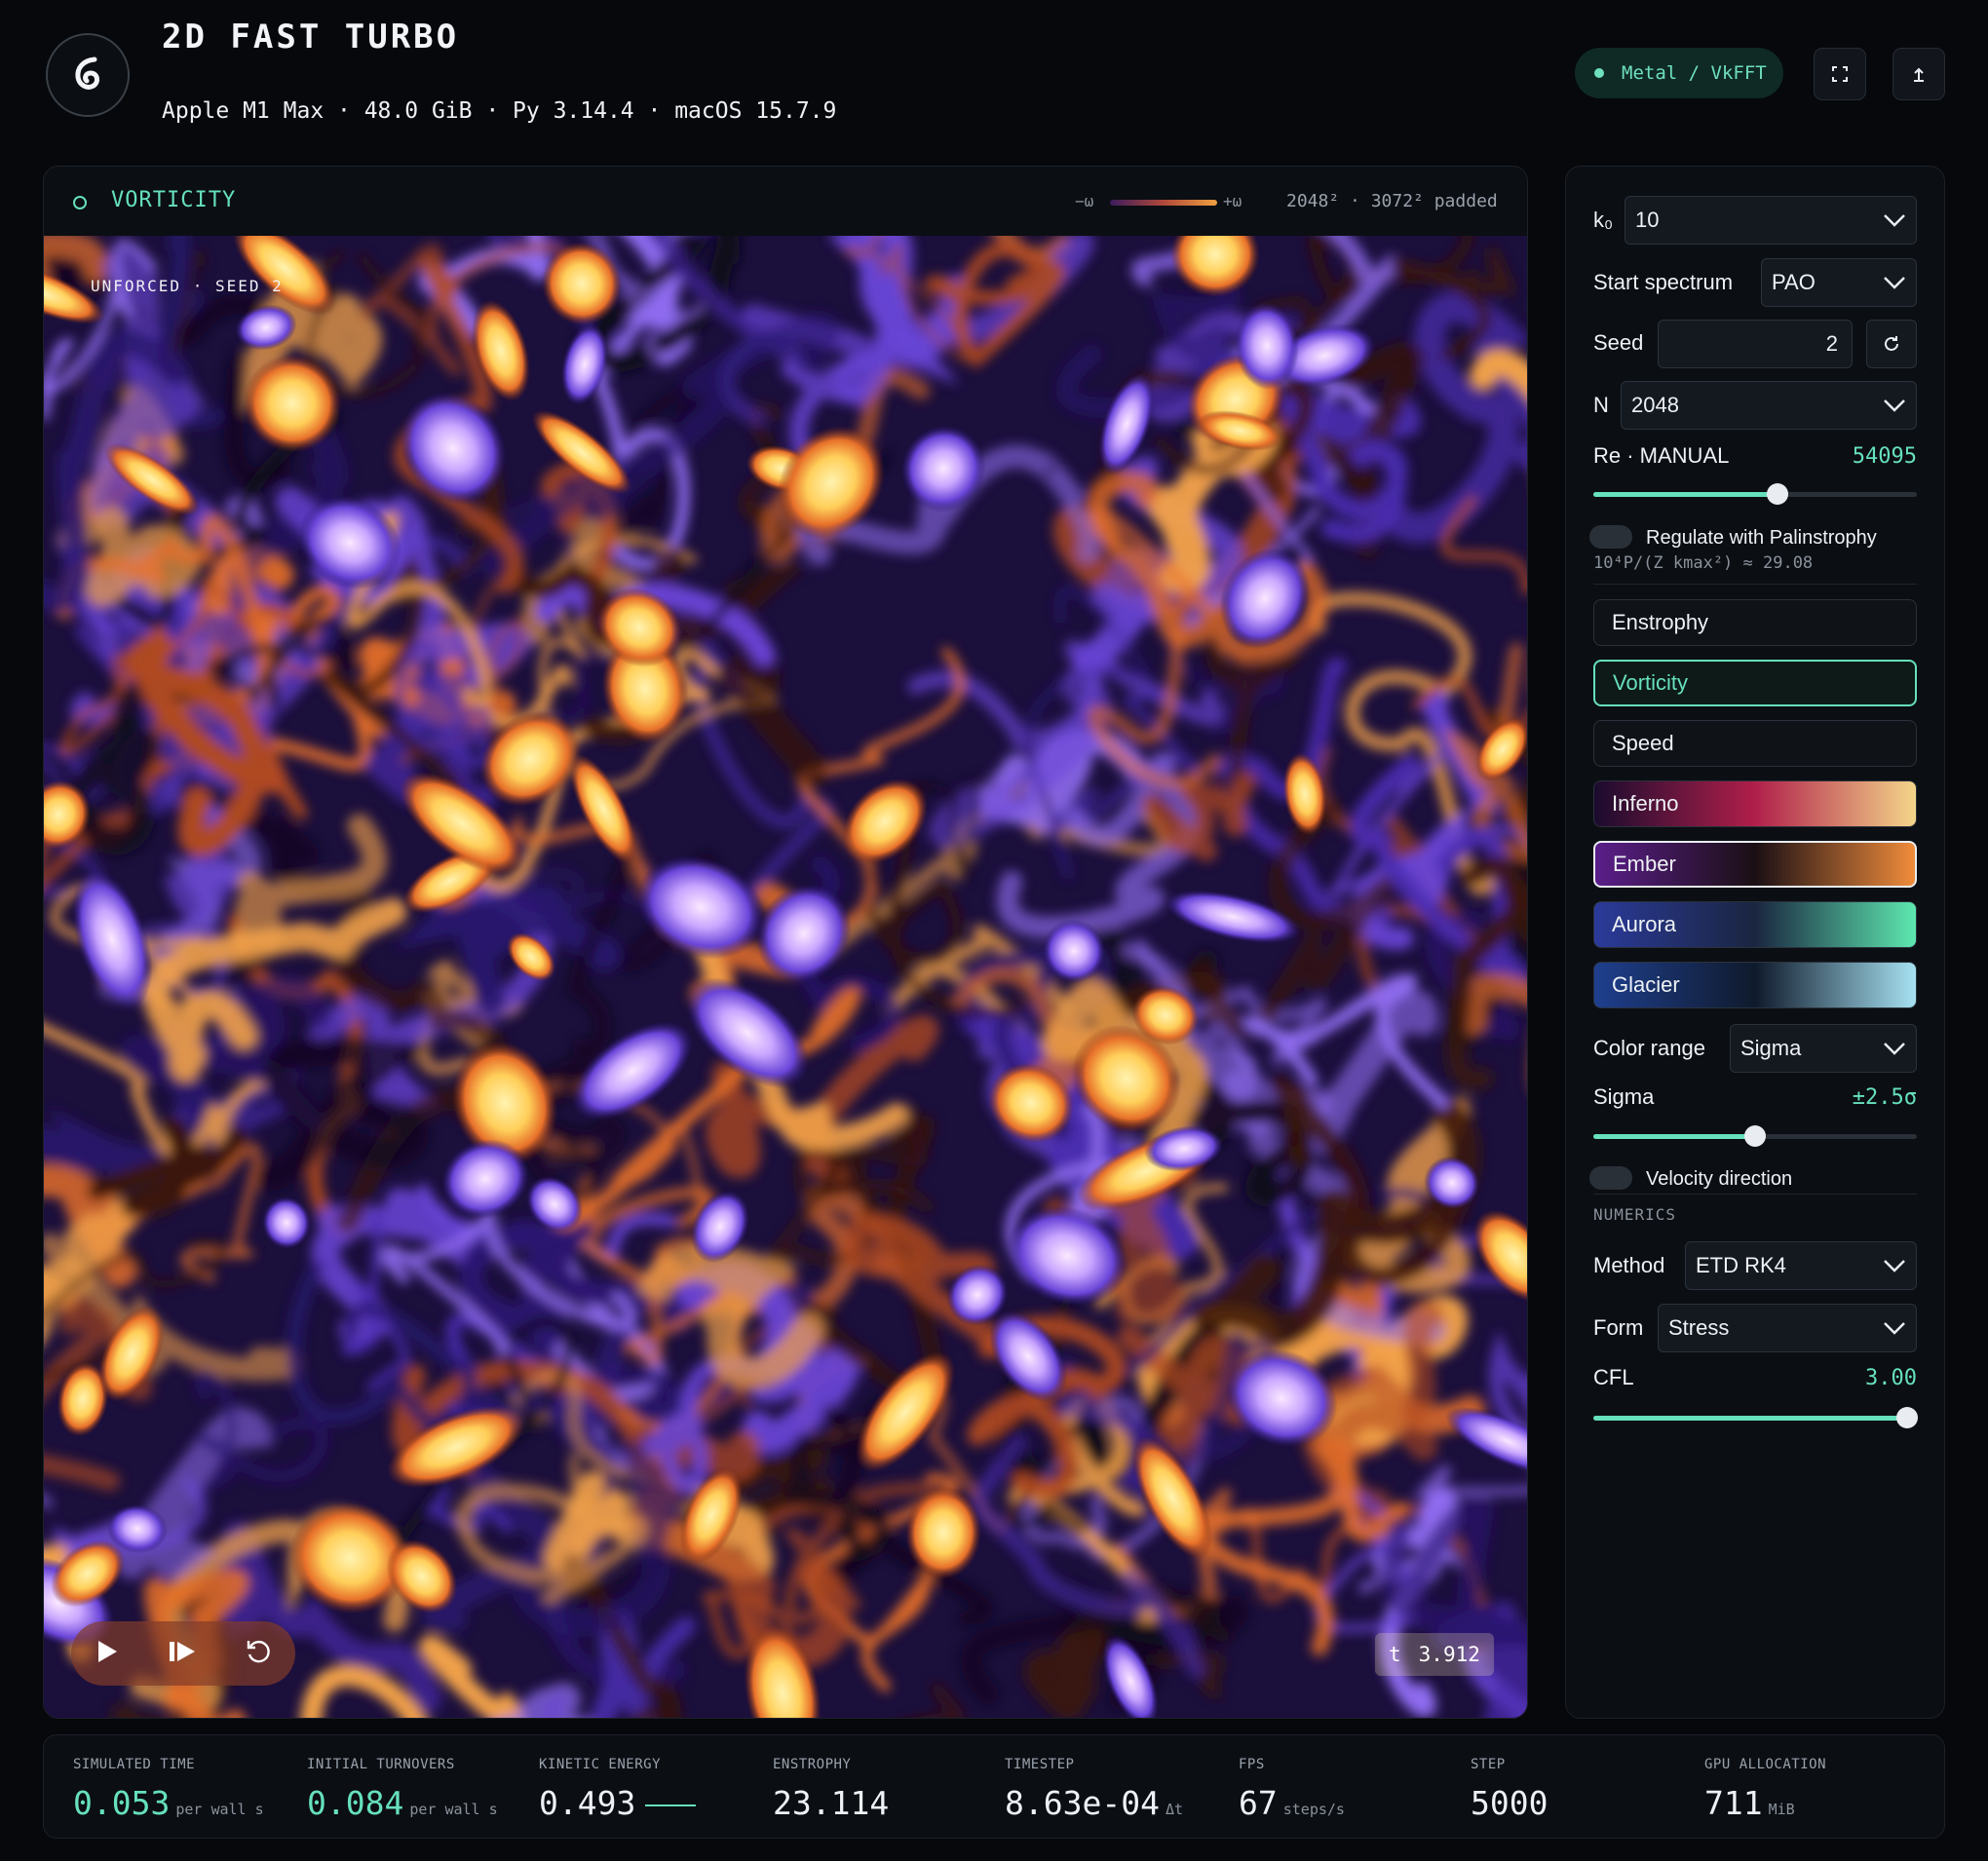  What do you see at coordinates (1755, 344) in the screenshot?
I see `seed-input: 2` at bounding box center [1755, 344].